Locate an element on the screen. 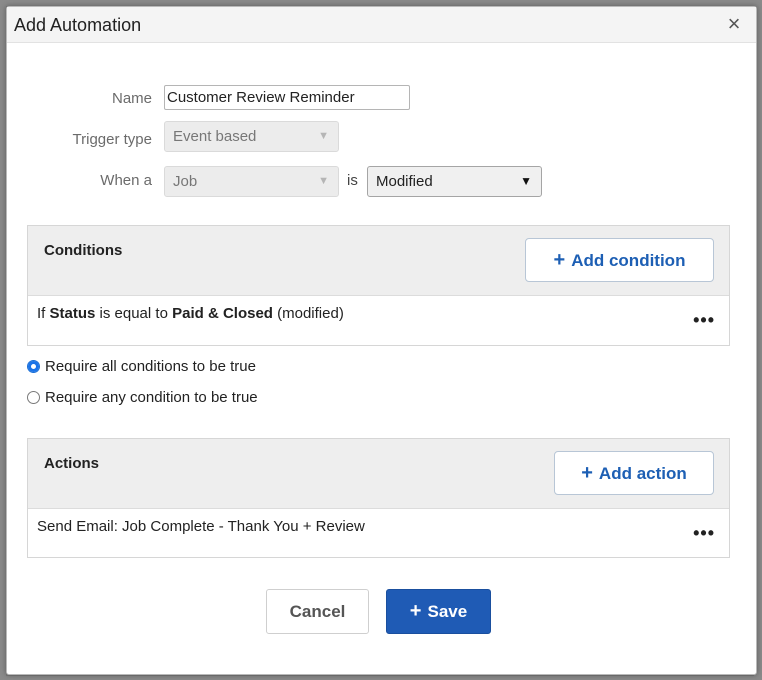 The image size is (762, 680). trigger-type-label: Trigger type is located at coordinates (112, 139).